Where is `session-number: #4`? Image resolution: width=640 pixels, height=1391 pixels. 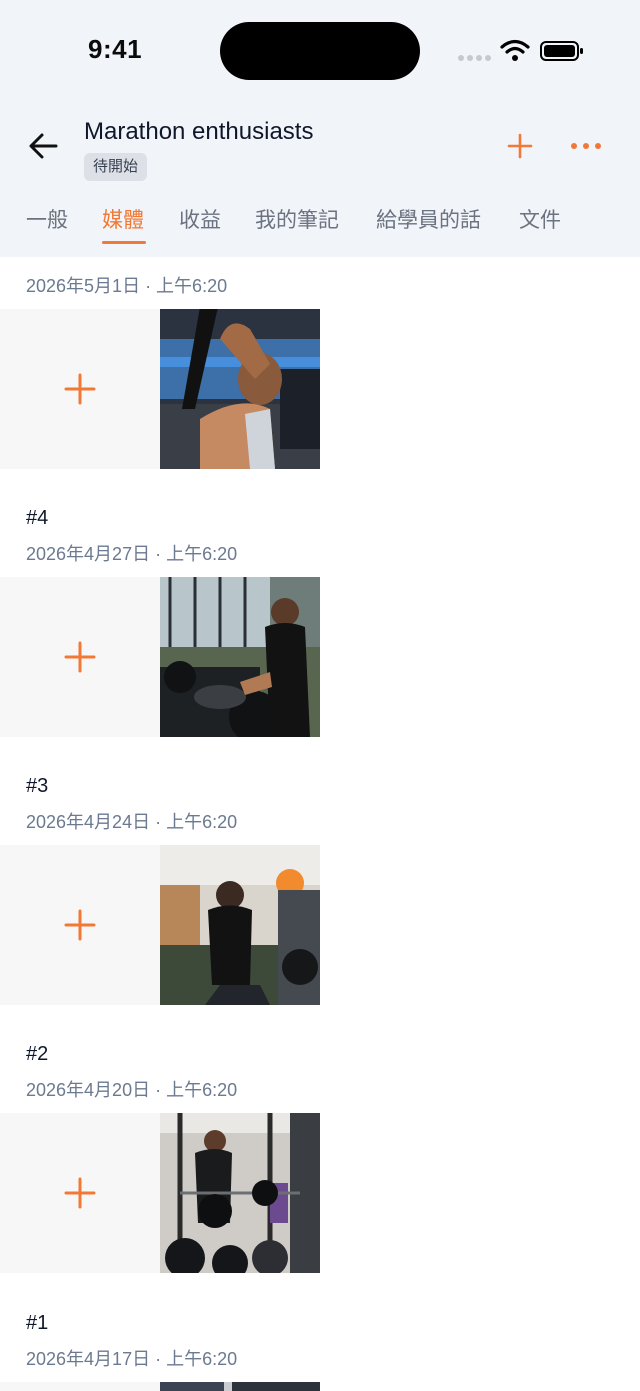 session-number: #4 is located at coordinates (37, 518).